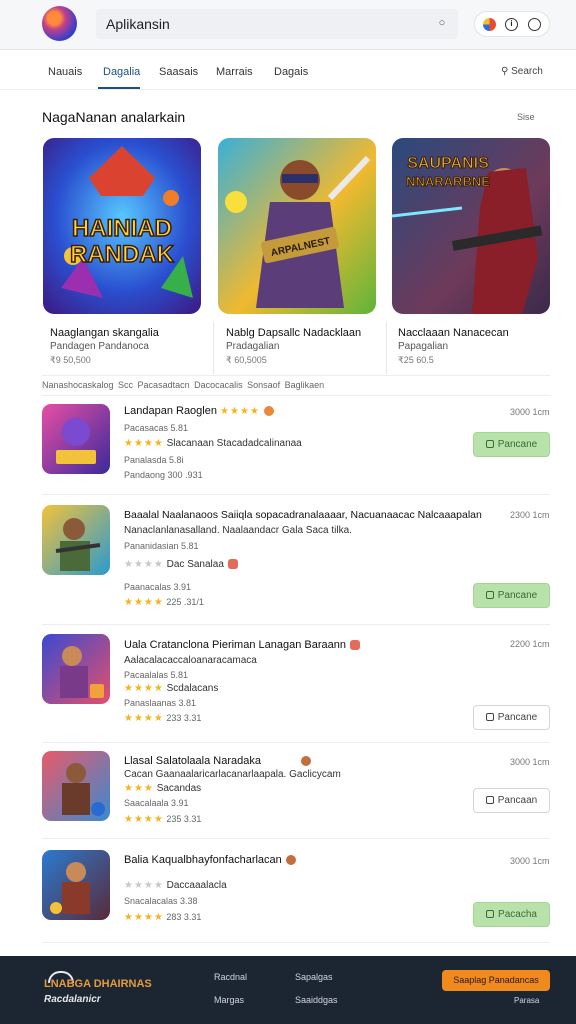 This screenshot has height=1024, width=576. I want to click on app-rating-line: ★★★★ Dac Sanalaa, so click(181, 564).